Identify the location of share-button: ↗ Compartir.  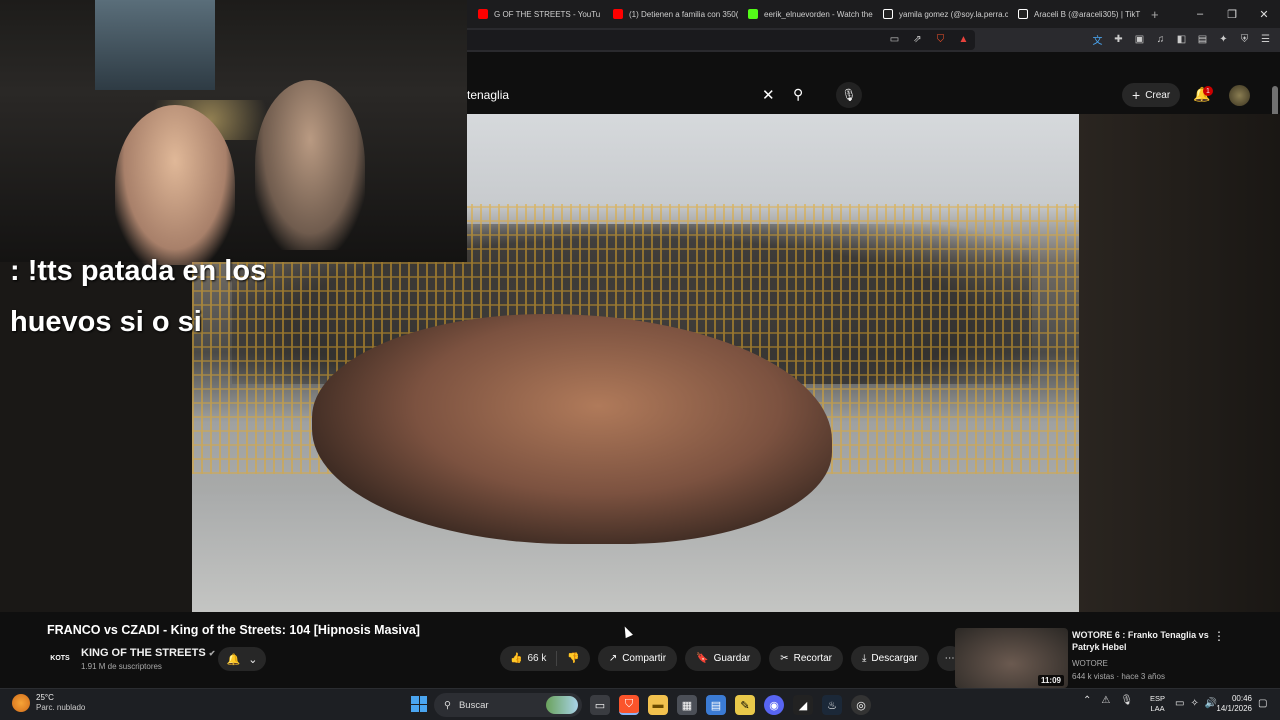
(637, 658).